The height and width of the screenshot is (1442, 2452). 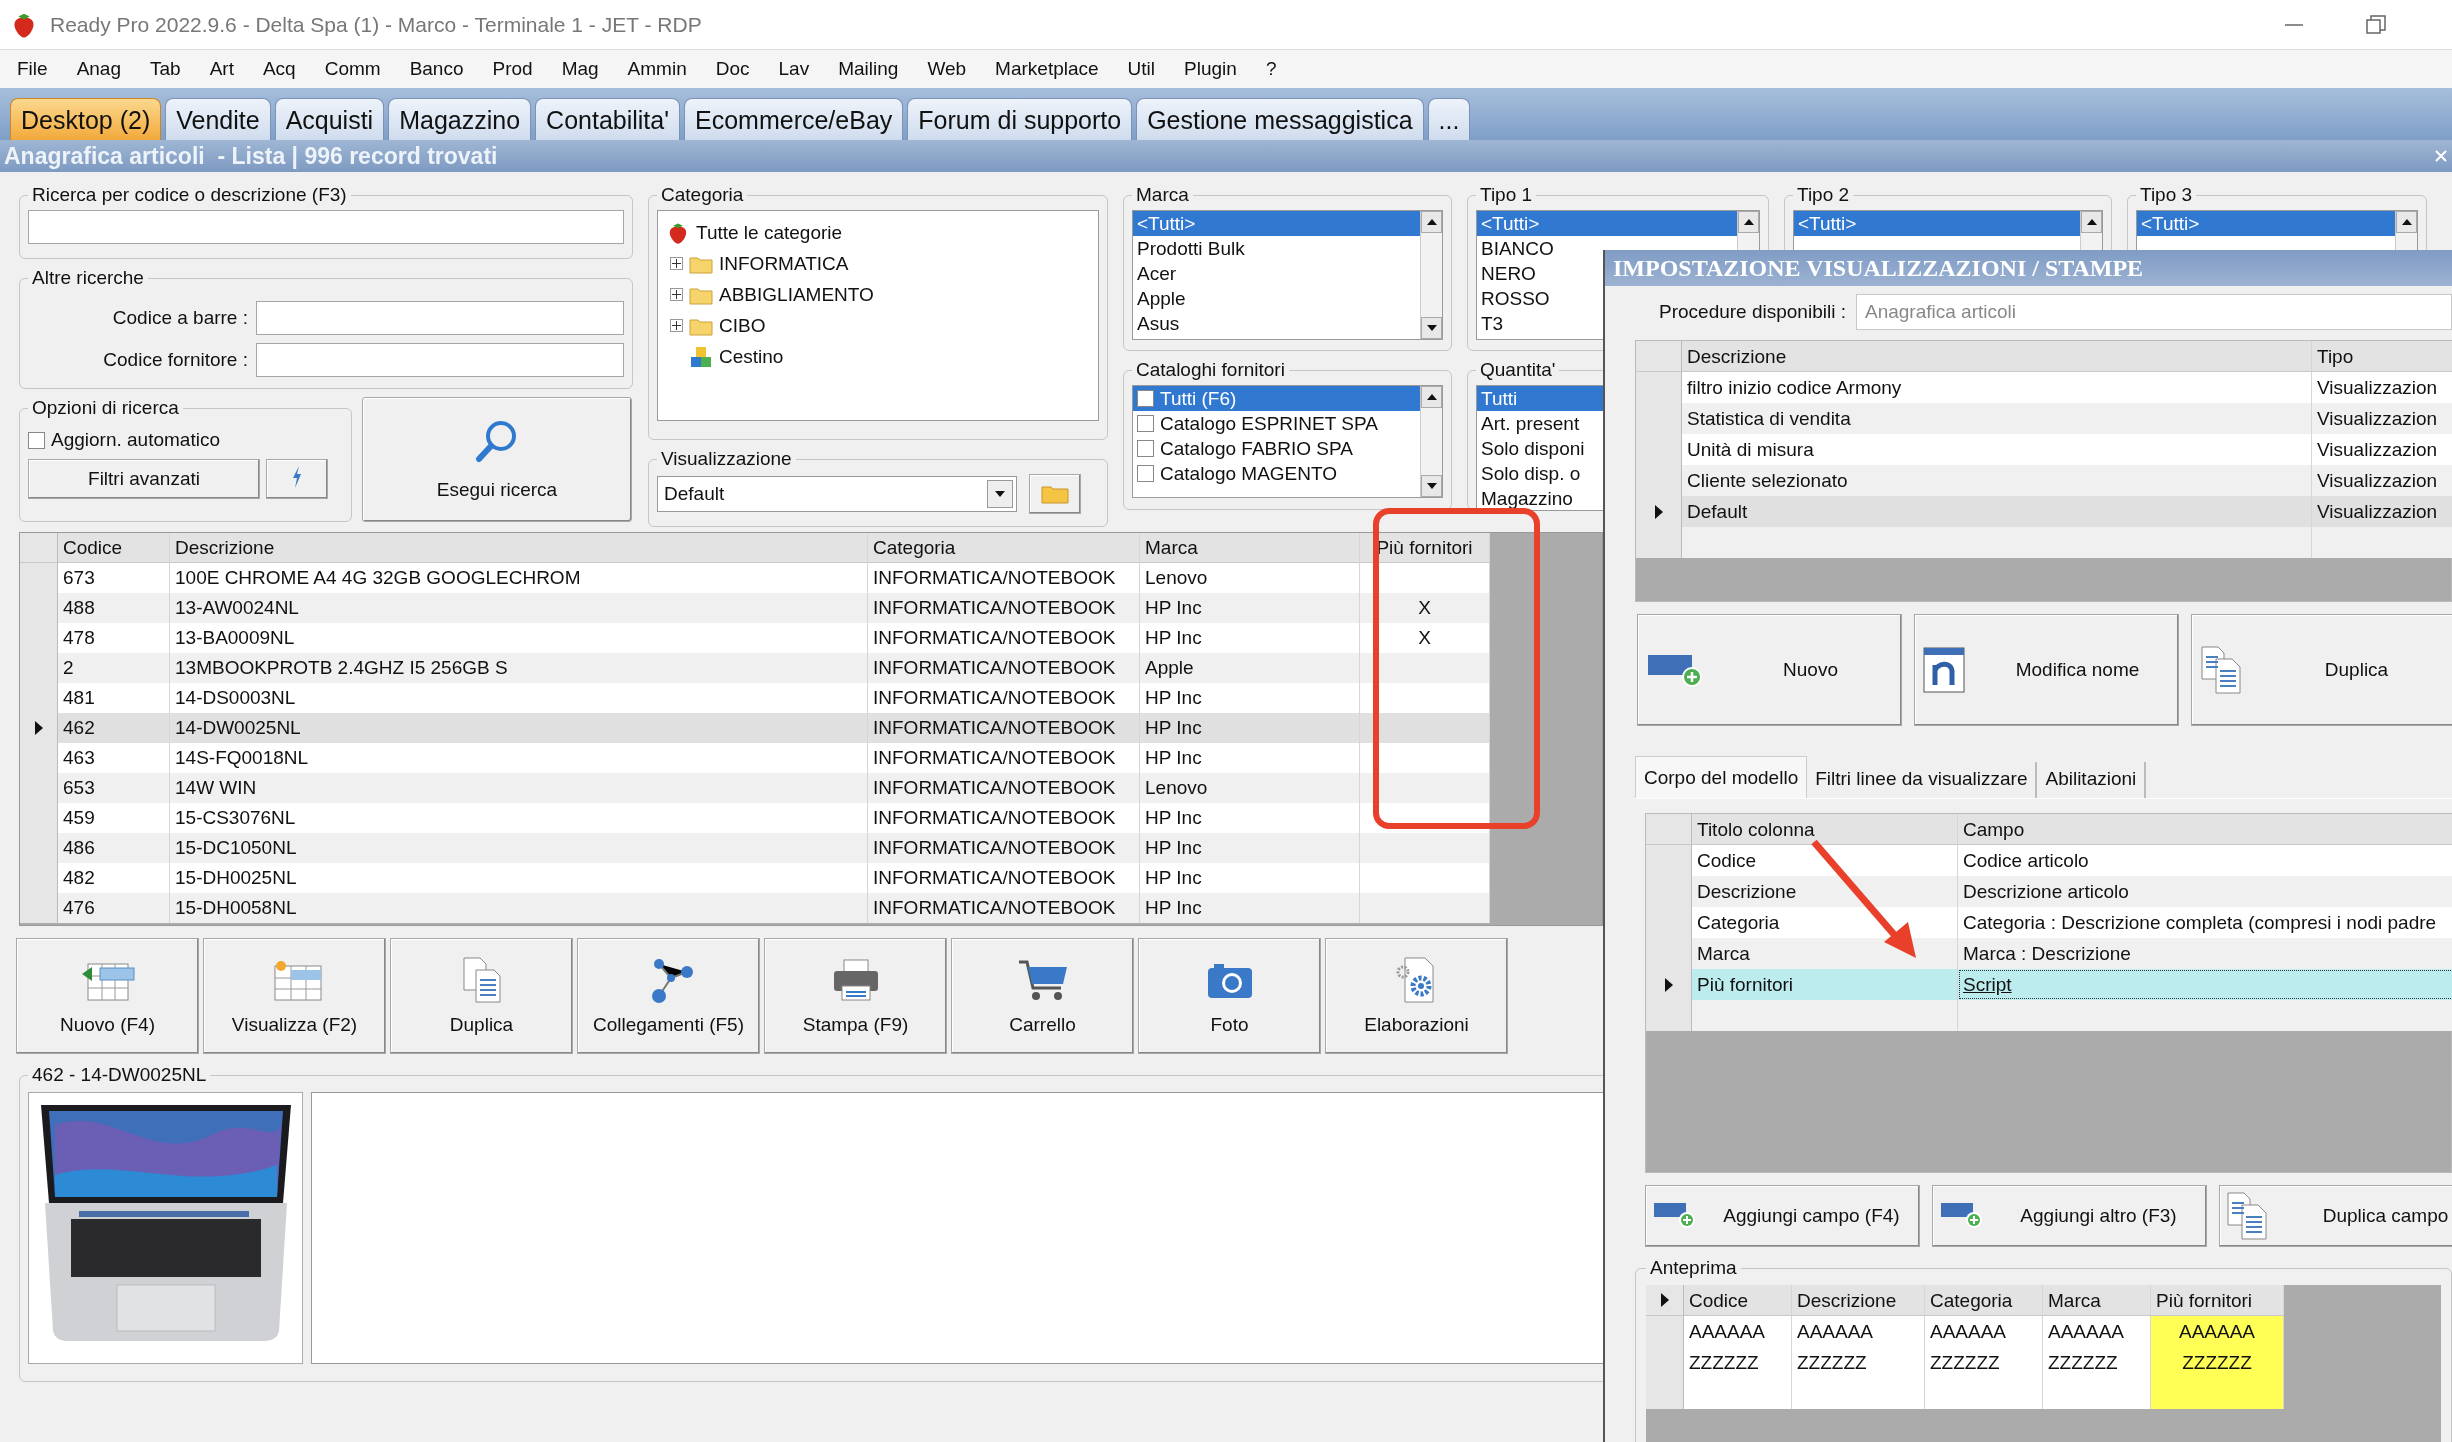 What do you see at coordinates (1825, 953) in the screenshot?
I see `table-cell: Marca` at bounding box center [1825, 953].